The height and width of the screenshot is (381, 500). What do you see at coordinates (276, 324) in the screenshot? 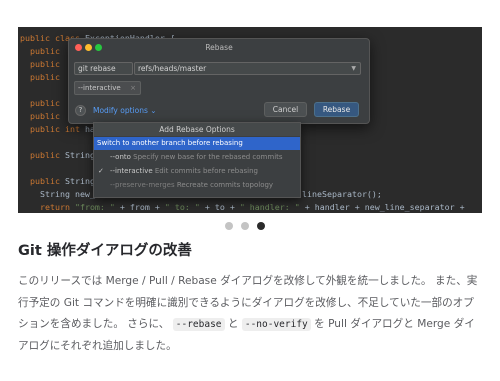
I see `code-no-verify: --no-verify` at bounding box center [276, 324].